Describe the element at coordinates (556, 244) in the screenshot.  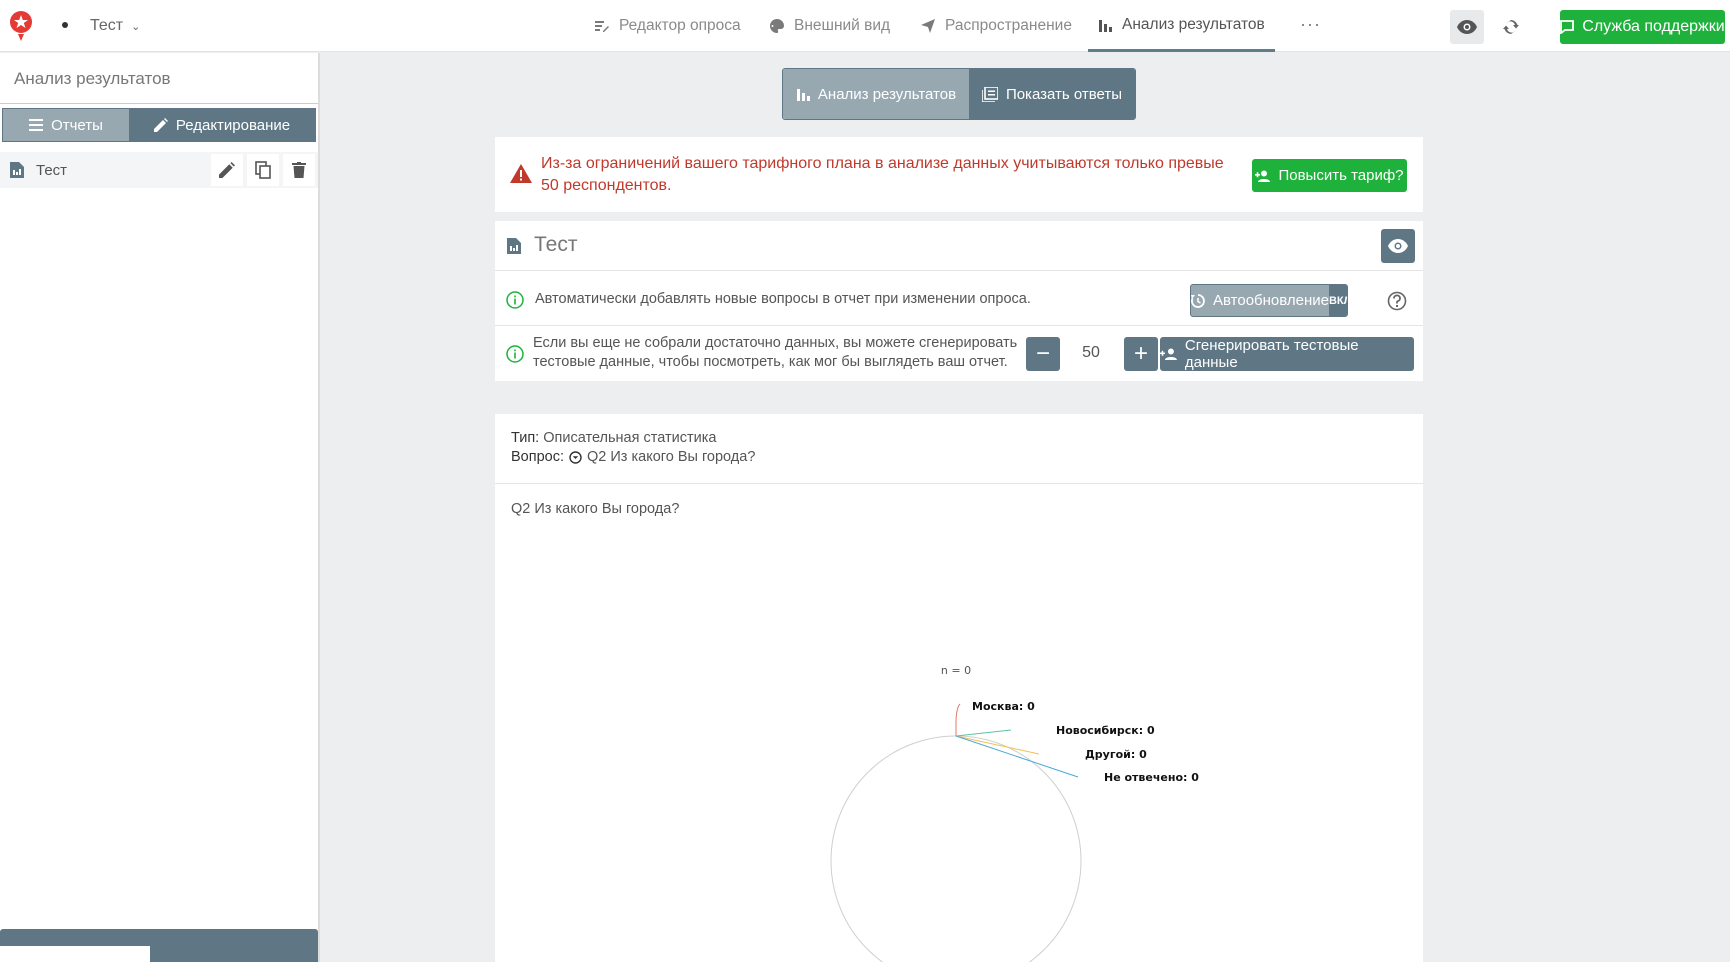
I see `report-title: Тест` at that location.